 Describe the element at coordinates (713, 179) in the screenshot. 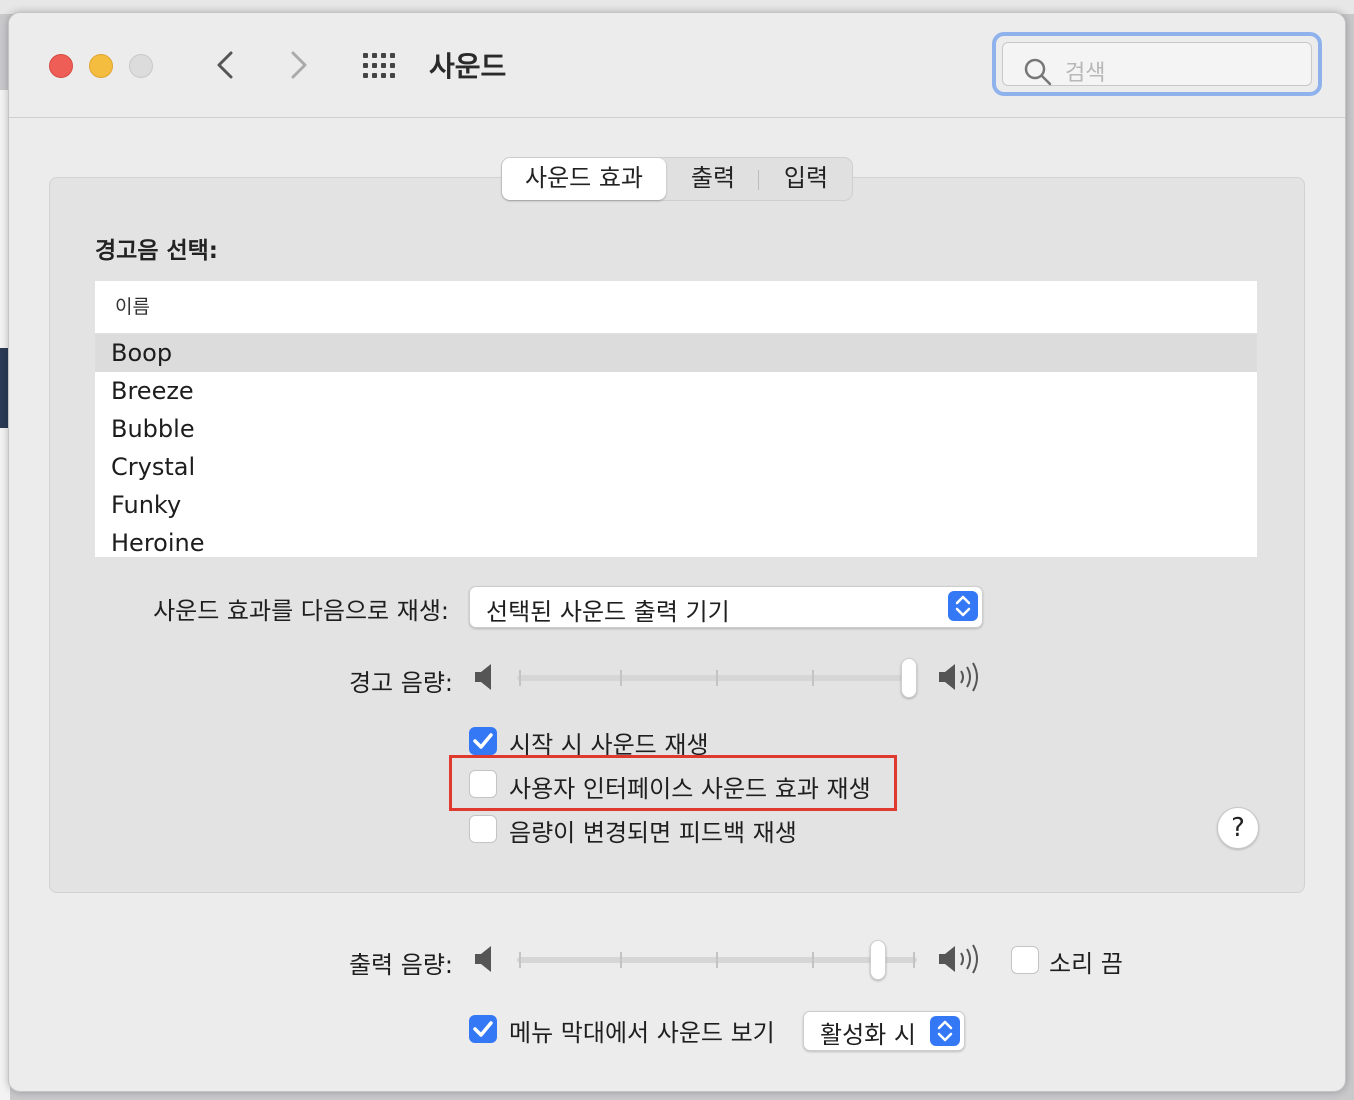

I see `tab-output: 출력` at that location.